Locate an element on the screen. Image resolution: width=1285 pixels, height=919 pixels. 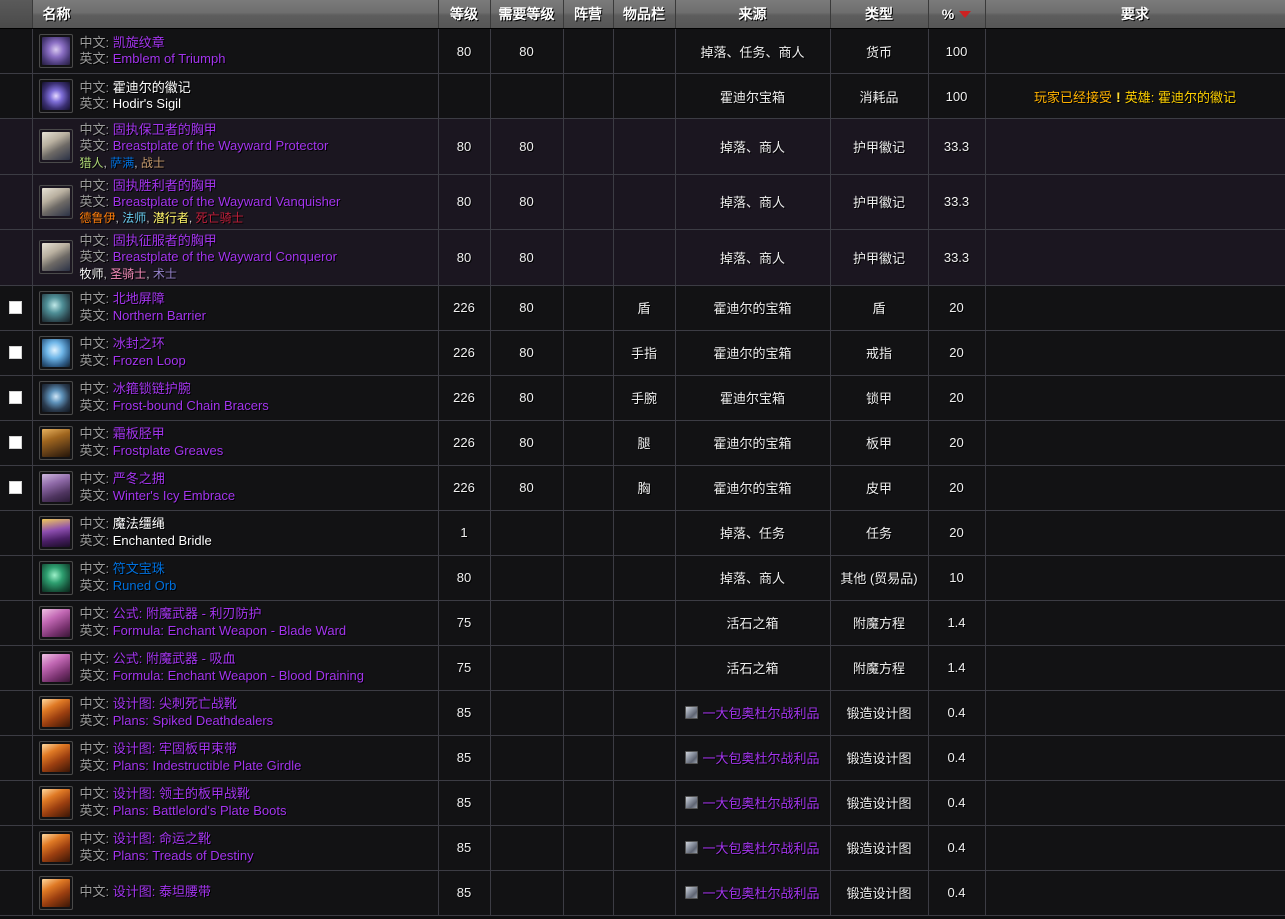
emblem-of-triumph-icon is located at coordinates (55, 51).